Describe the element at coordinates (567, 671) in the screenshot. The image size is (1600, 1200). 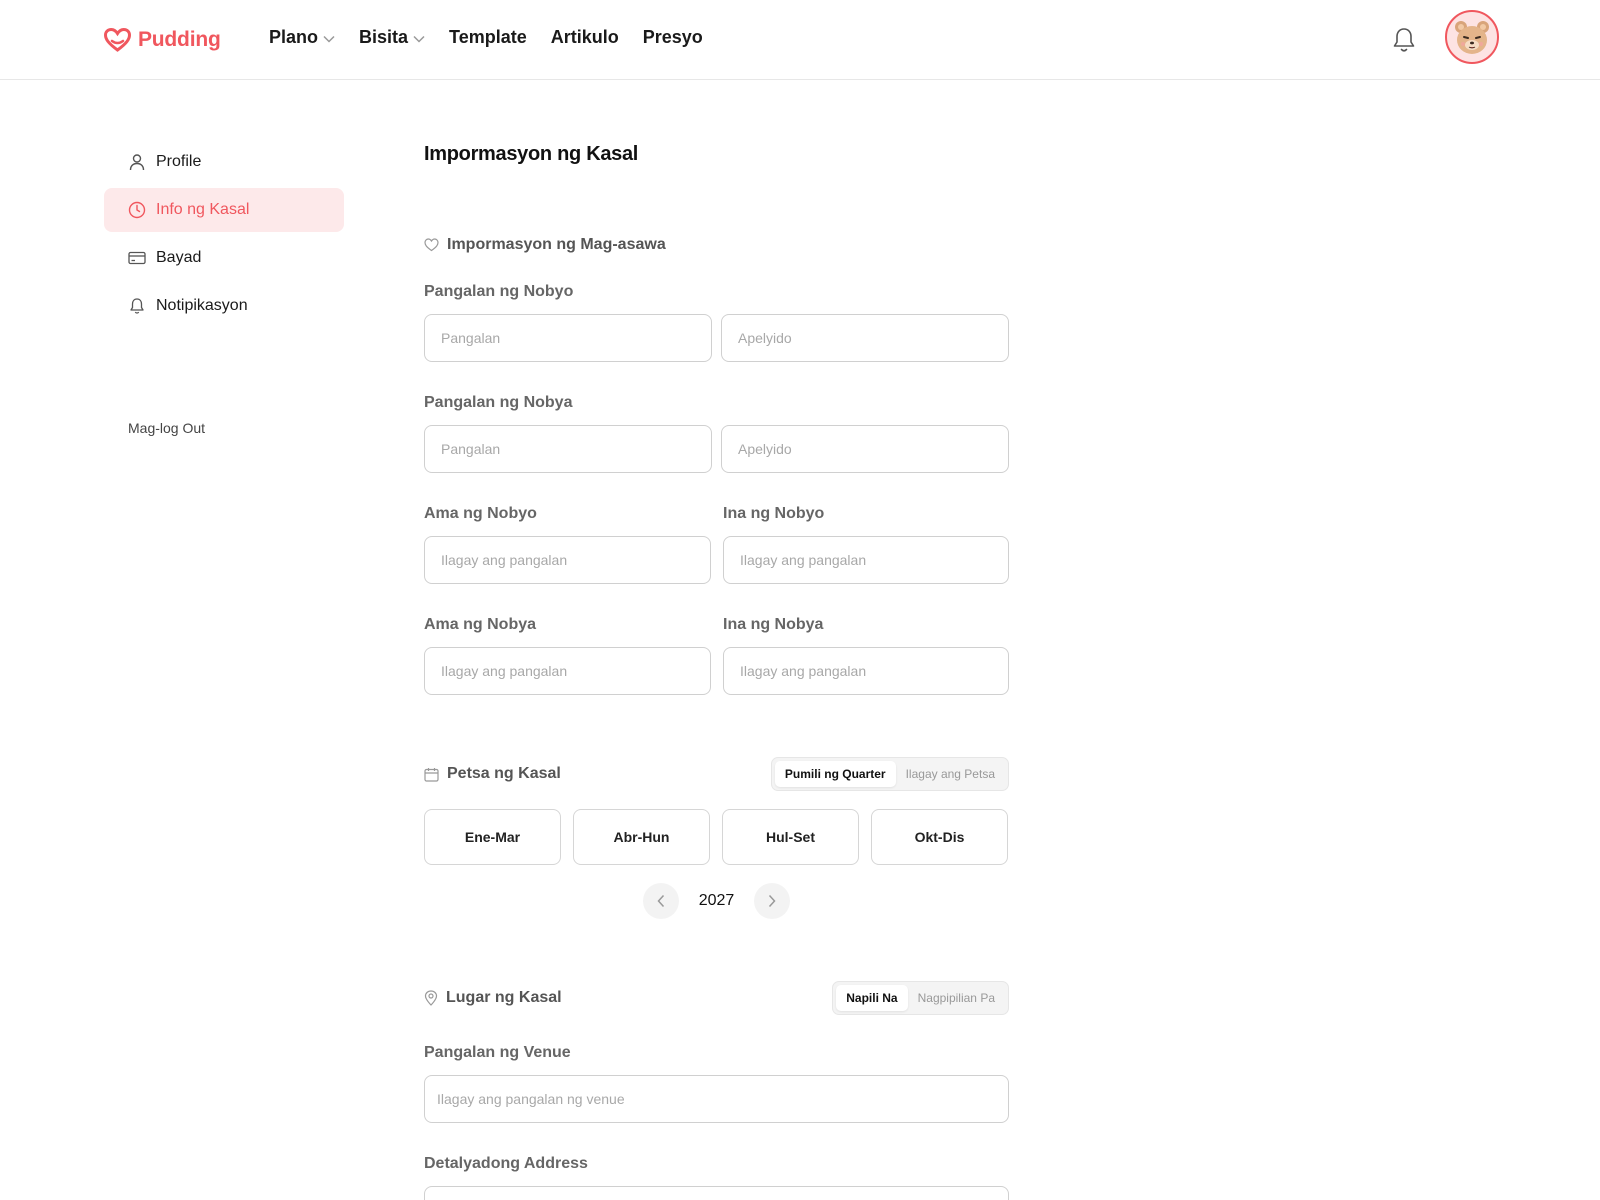
I see `bride-father-input` at that location.